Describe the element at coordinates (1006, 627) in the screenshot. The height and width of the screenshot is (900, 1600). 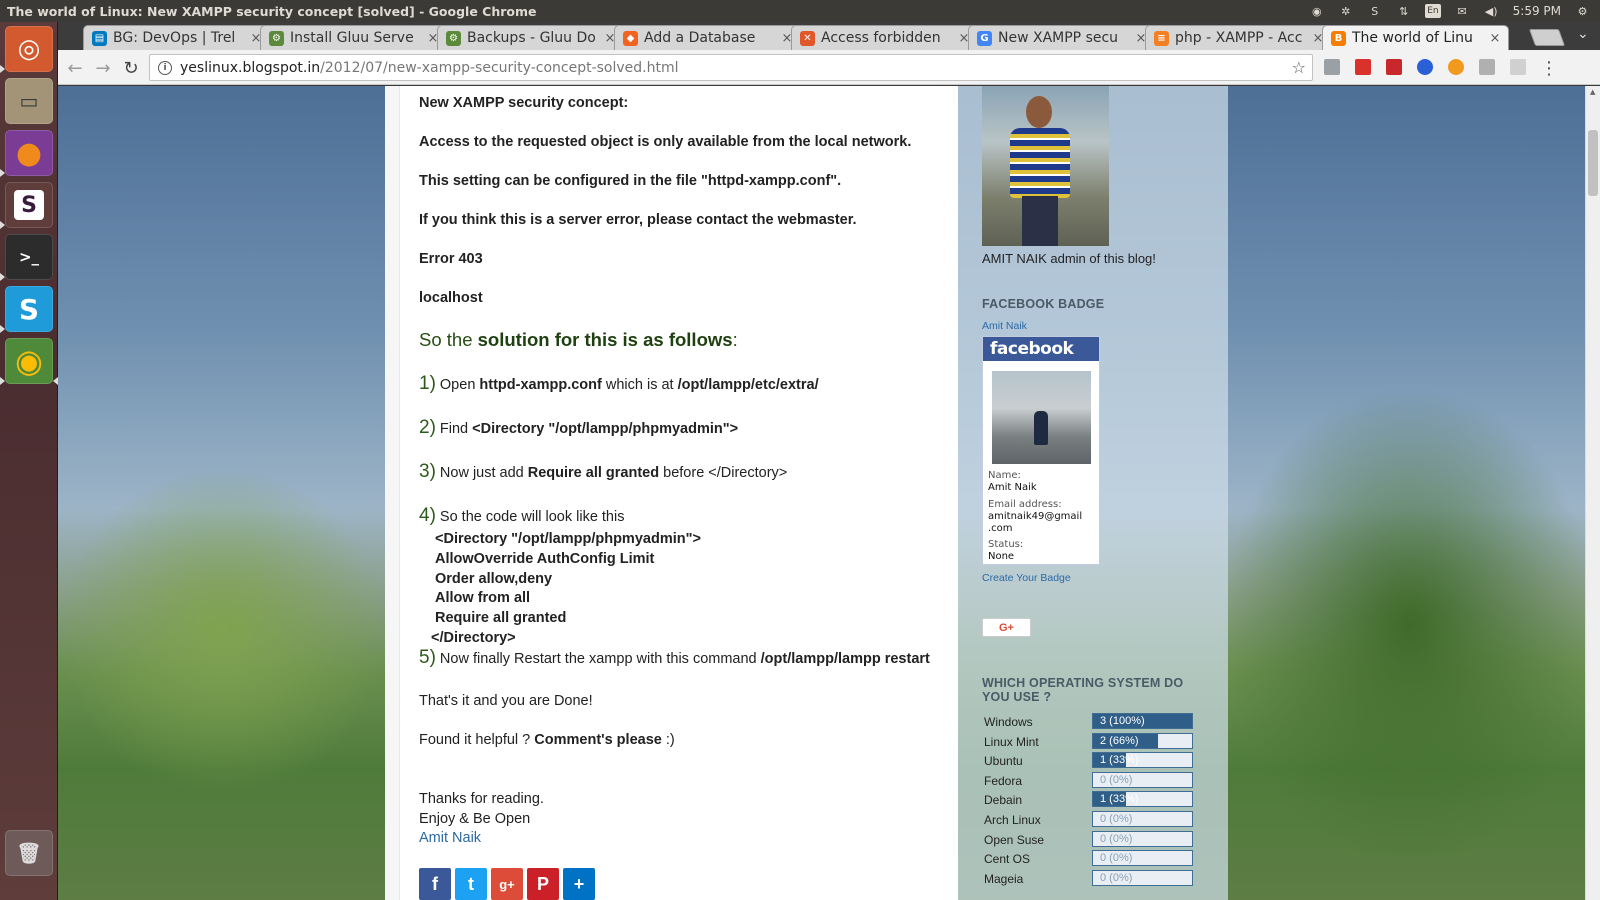
I see `google-plus-button: G+` at that location.